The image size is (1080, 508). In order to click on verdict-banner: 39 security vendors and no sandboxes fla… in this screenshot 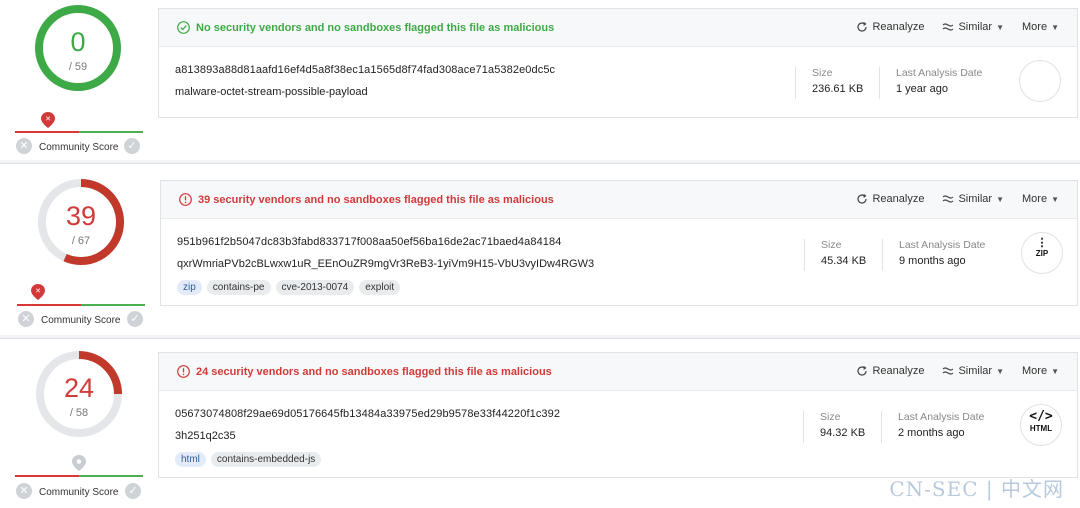, I will do `click(366, 199)`.